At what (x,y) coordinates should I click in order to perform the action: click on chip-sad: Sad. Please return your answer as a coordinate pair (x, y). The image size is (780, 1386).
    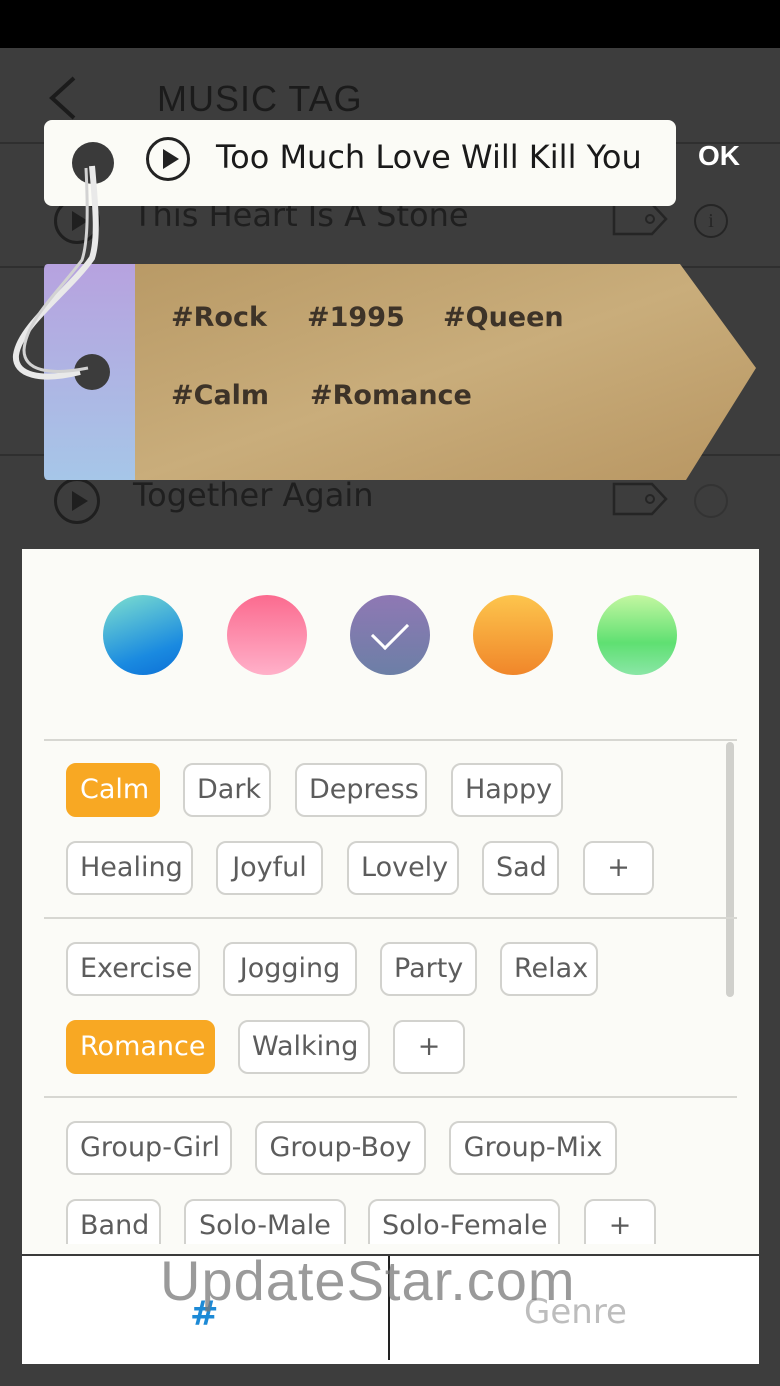
    Looking at the image, I should click on (520, 868).